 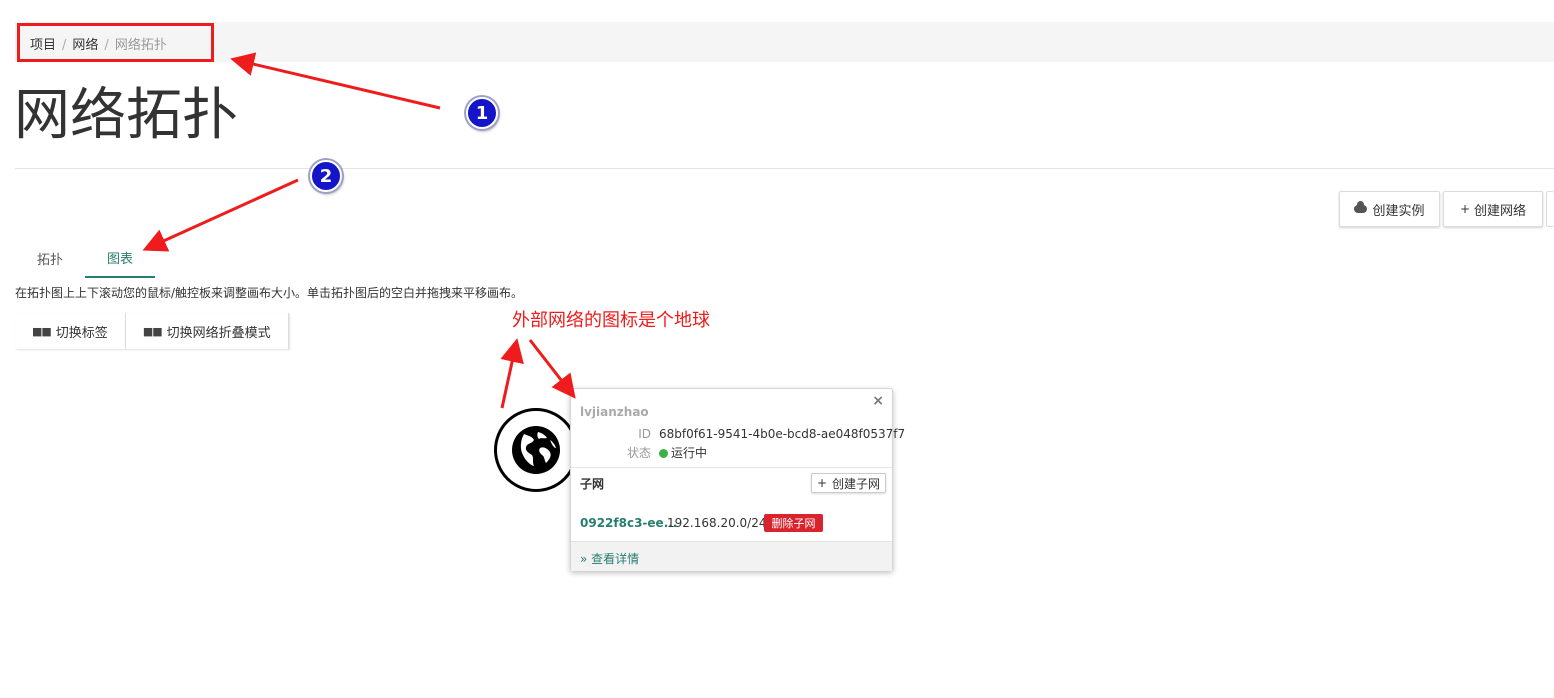 What do you see at coordinates (359, 230) in the screenshot?
I see `annotation-arrows` at bounding box center [359, 230].